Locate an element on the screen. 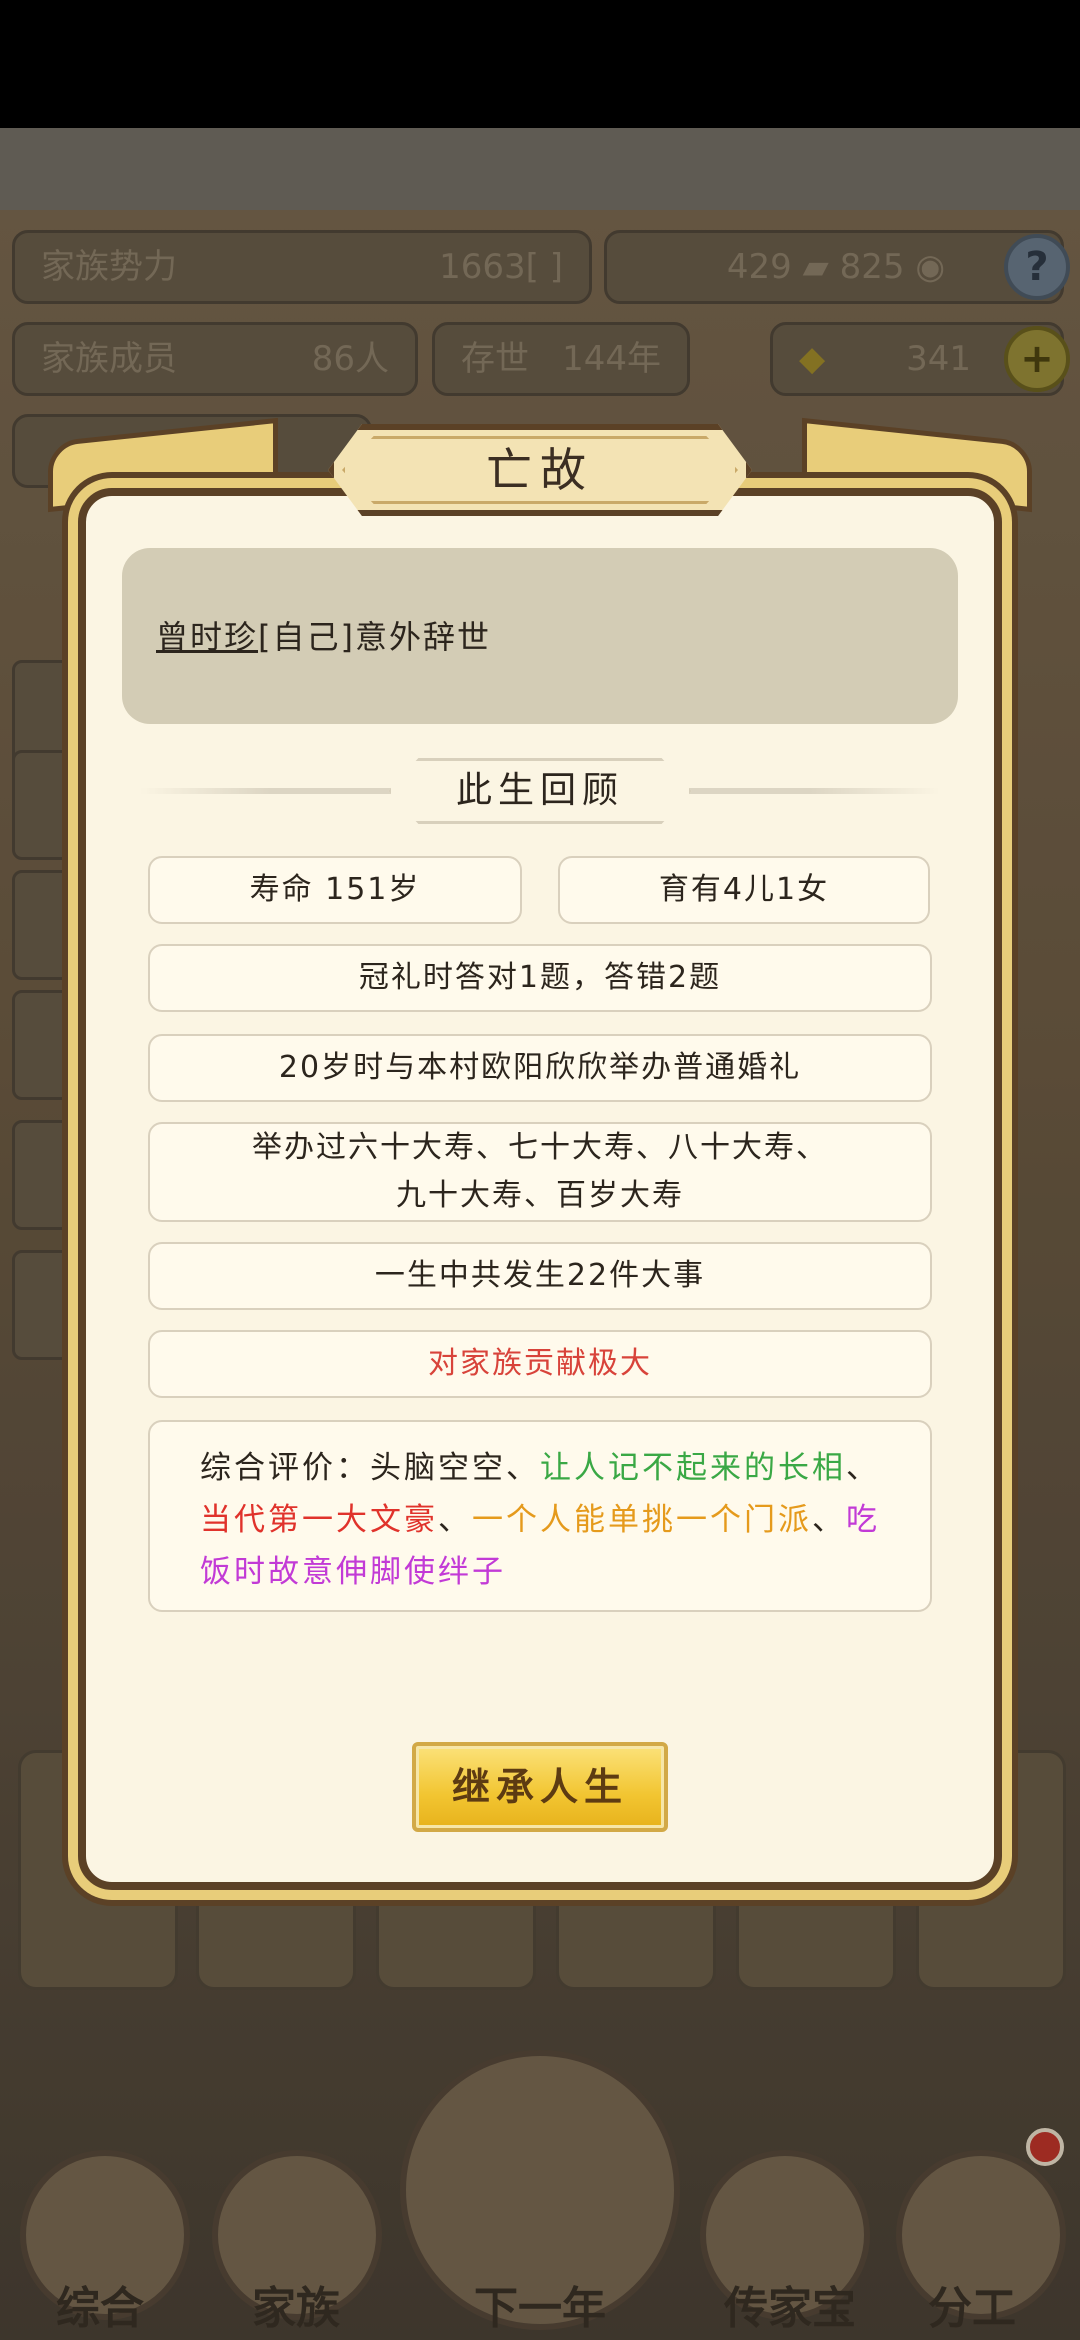  dialog-title: 亡故 is located at coordinates (540, 470).